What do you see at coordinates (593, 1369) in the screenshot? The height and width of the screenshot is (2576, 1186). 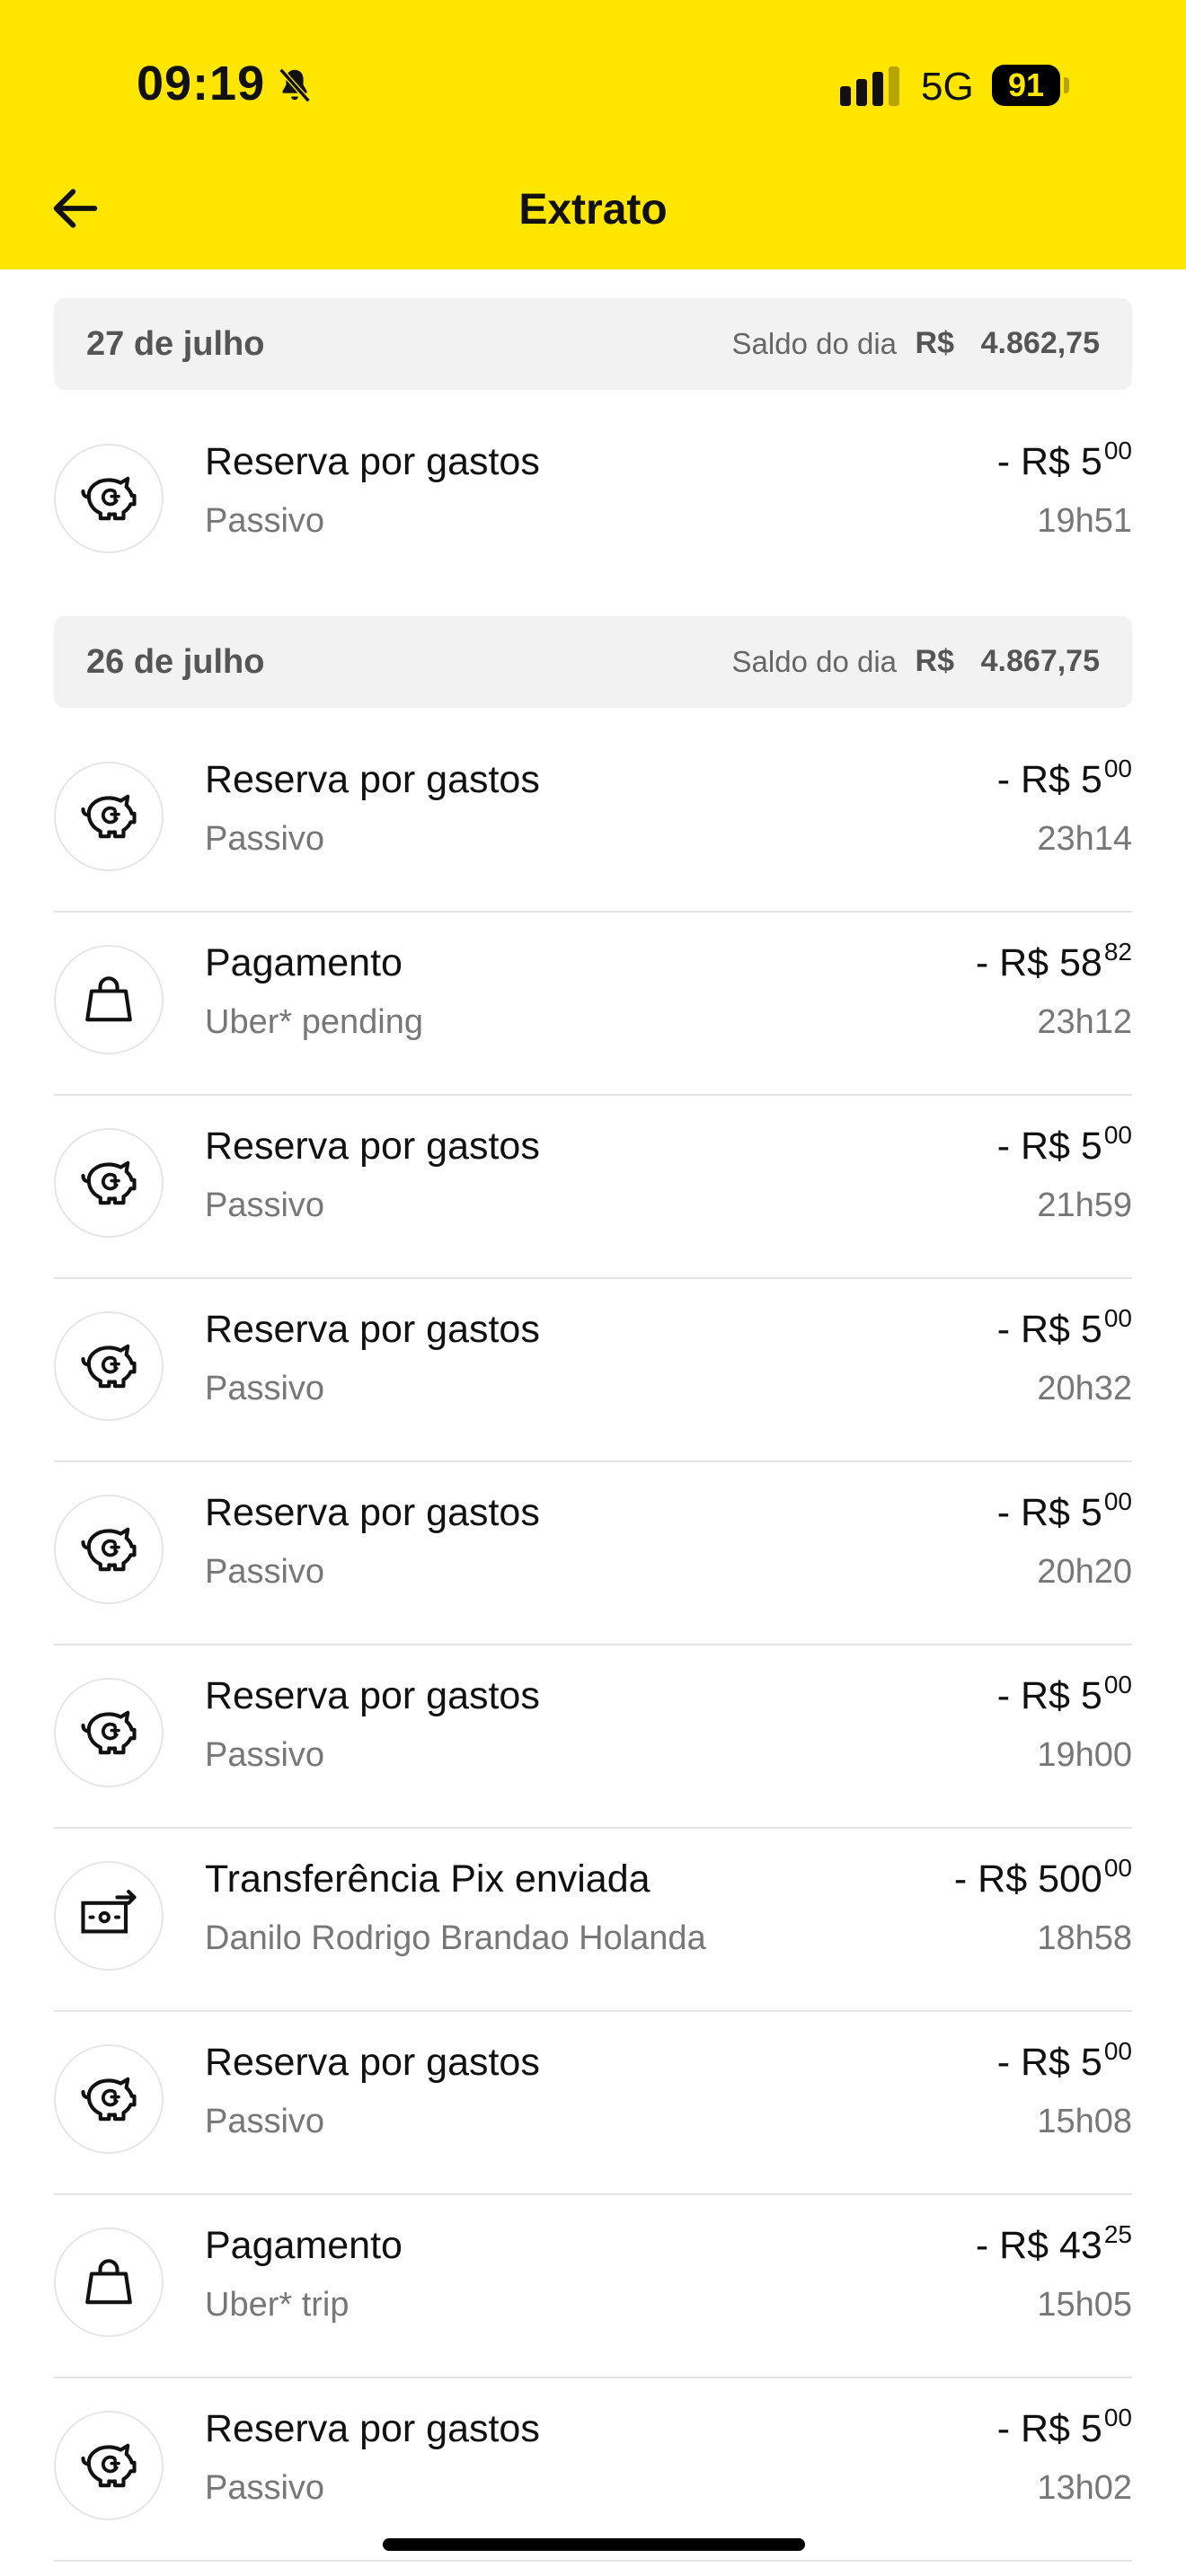 I see `transaction-row: Reserva por gastos Passivo - R$ 500 20h32` at bounding box center [593, 1369].